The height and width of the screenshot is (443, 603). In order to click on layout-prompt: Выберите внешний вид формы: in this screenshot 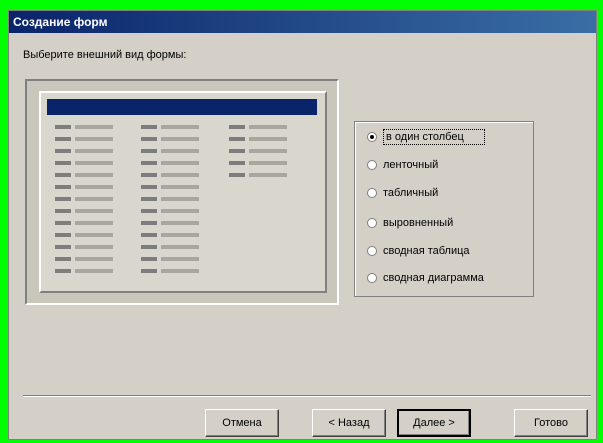, I will do `click(105, 55)`.